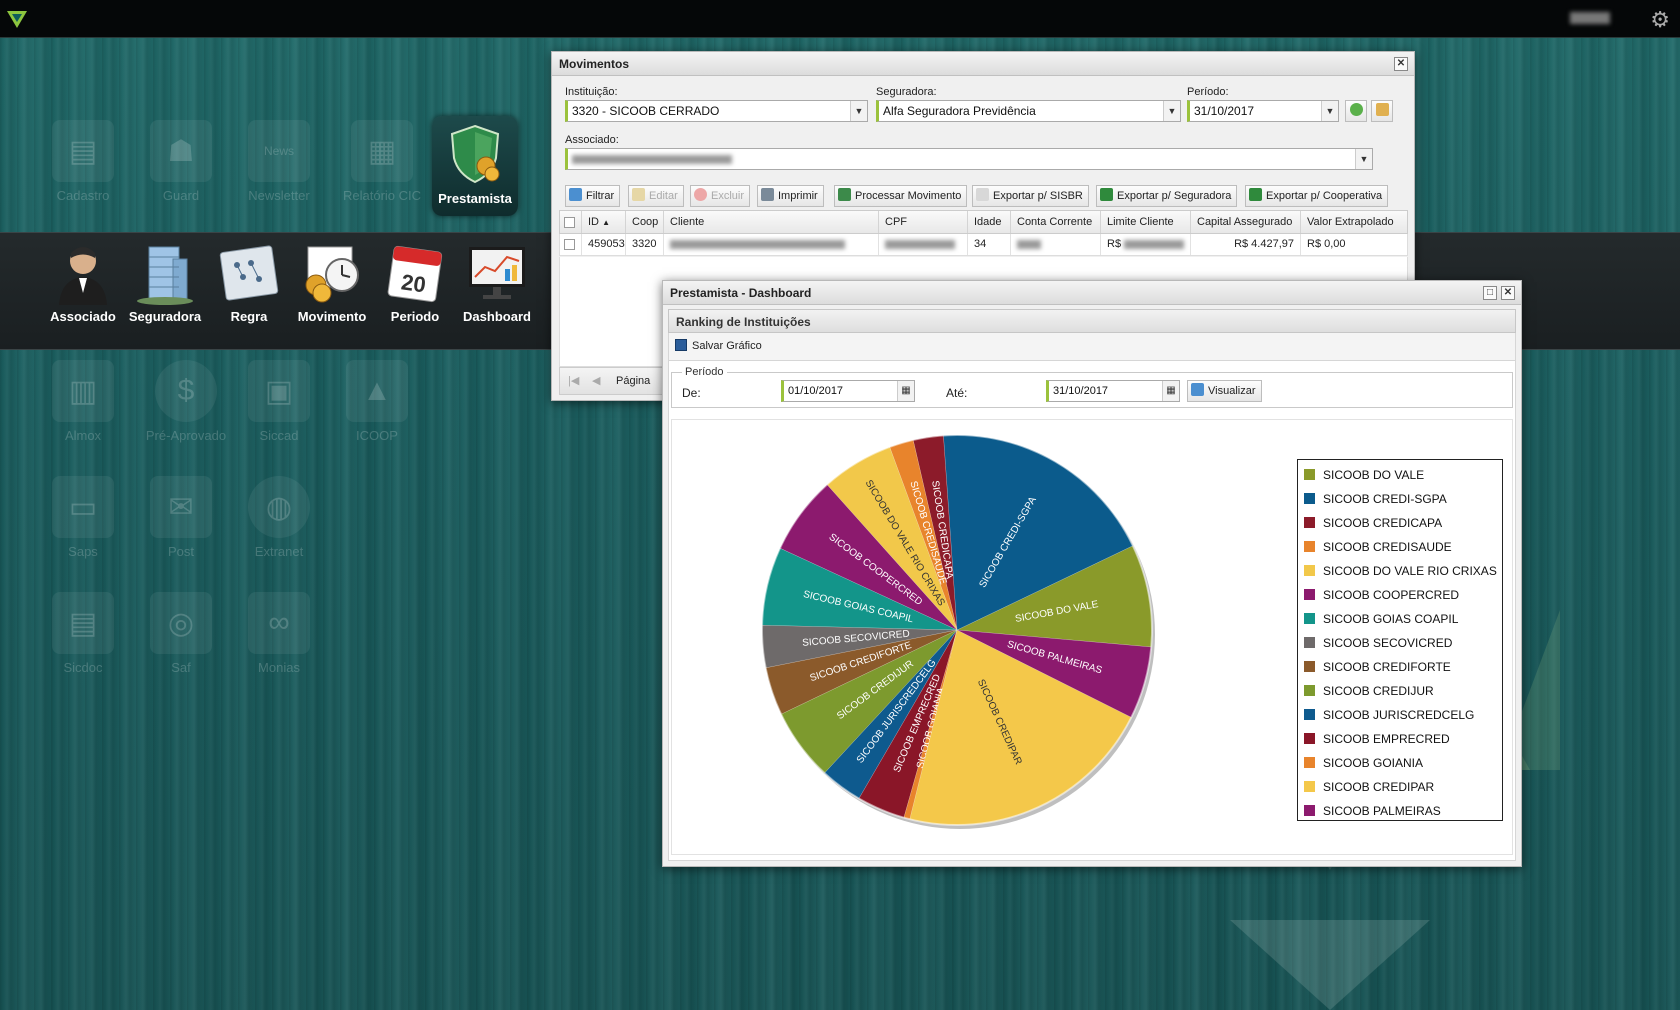  What do you see at coordinates (181, 526) in the screenshot?
I see `desktop-icon-post: ✉ Post` at bounding box center [181, 526].